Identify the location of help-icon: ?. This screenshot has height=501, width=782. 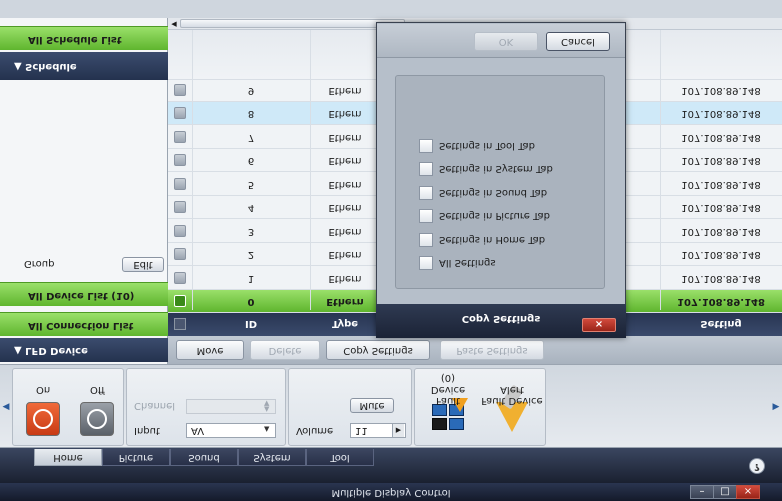
(757, 466).